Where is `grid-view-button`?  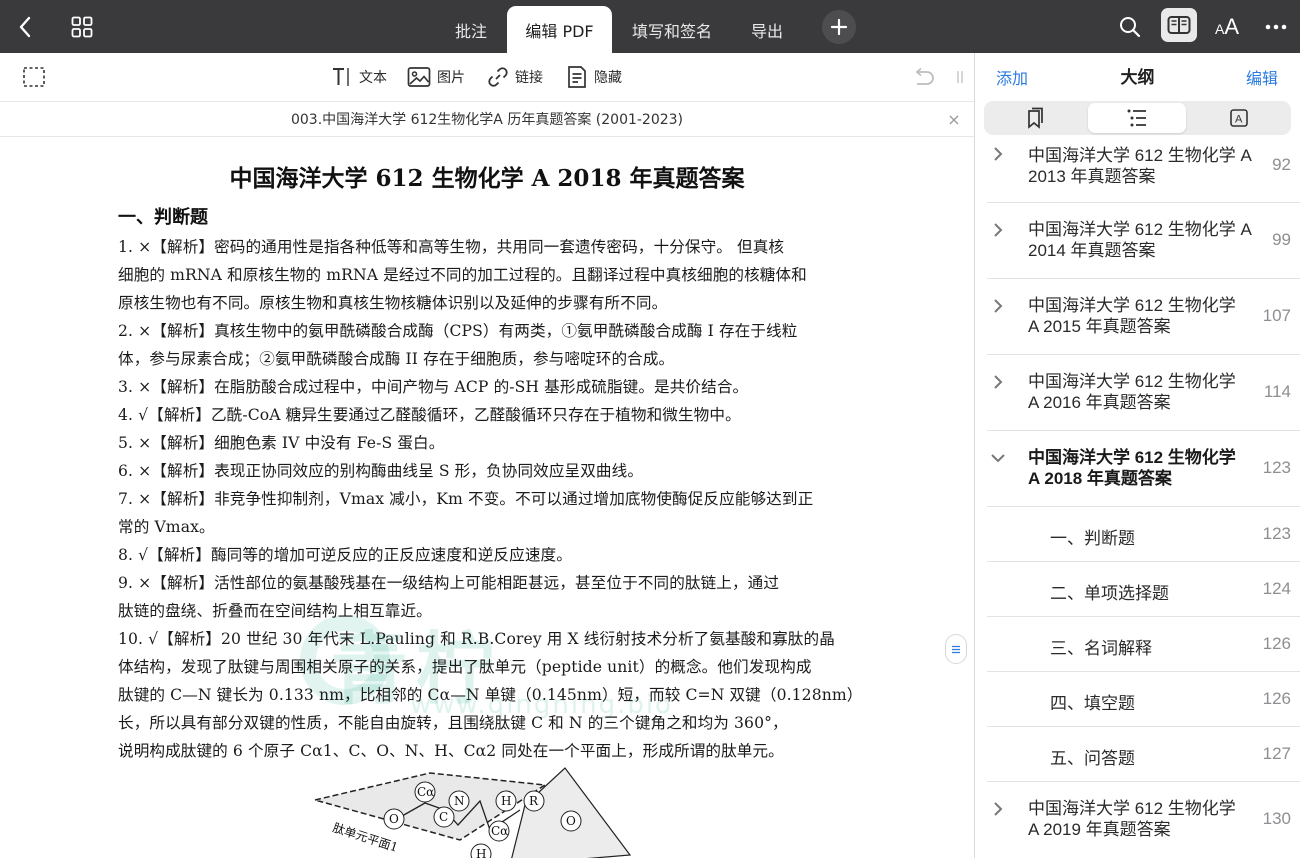
grid-view-button is located at coordinates (82, 26).